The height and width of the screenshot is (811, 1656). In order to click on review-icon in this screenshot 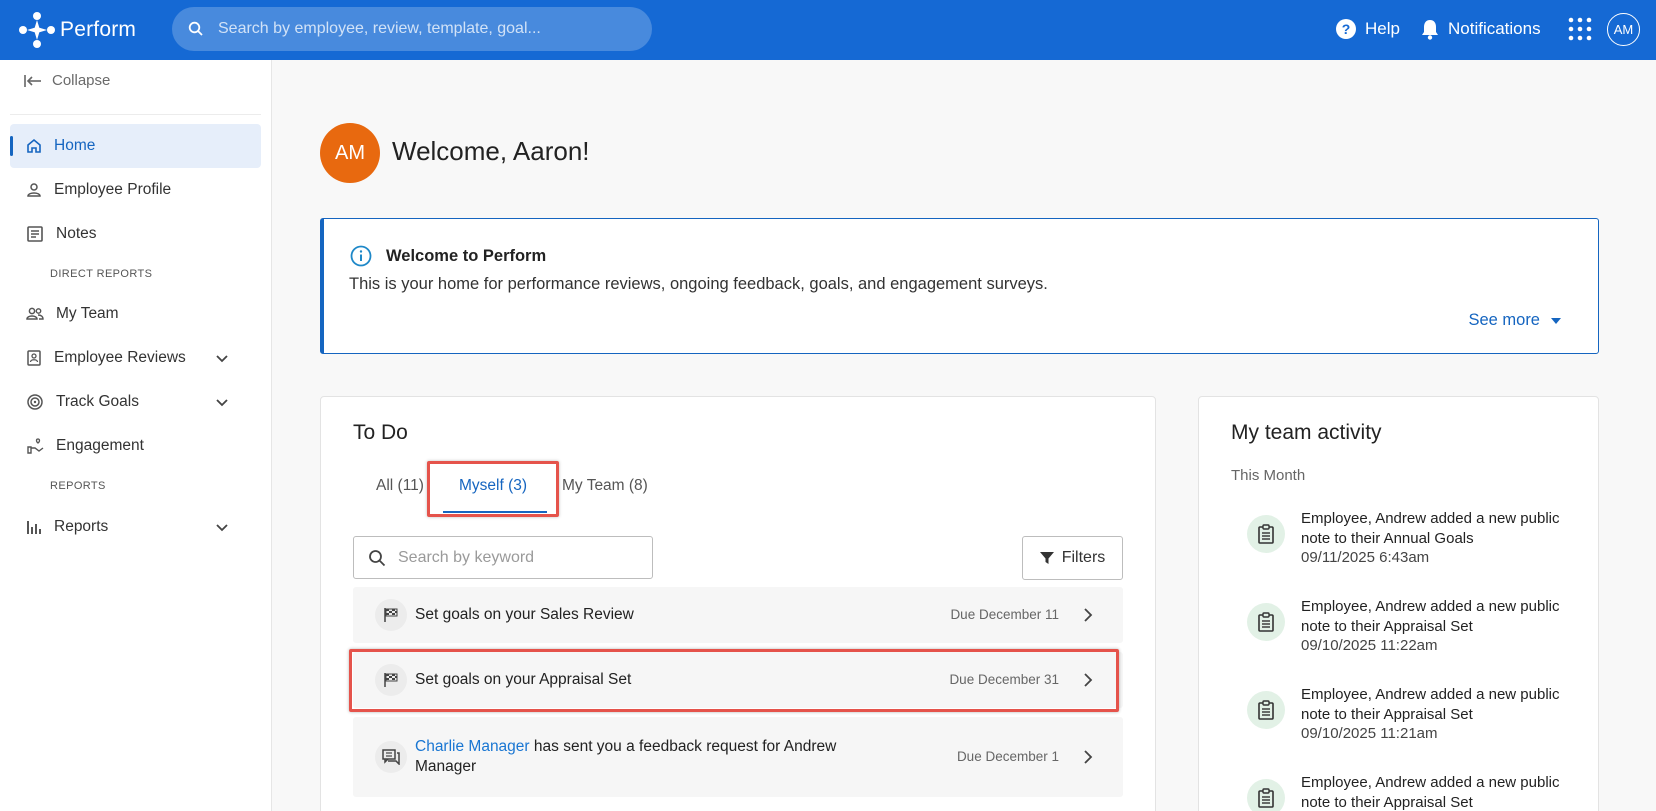, I will do `click(34, 358)`.